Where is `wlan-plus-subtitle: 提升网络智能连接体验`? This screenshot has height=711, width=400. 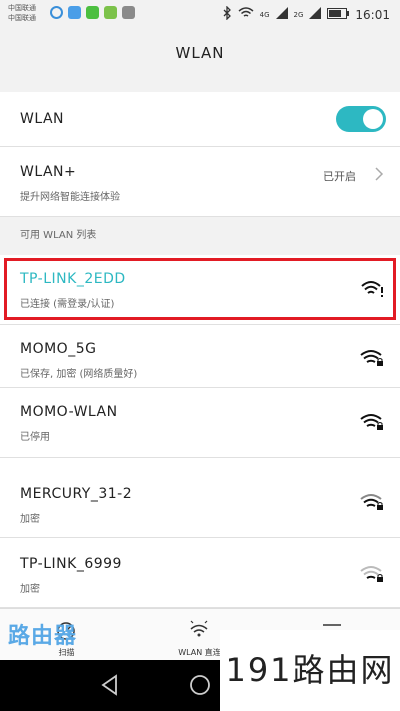
wlan-plus-subtitle: 提升网络智能连接体验 is located at coordinates (70, 197).